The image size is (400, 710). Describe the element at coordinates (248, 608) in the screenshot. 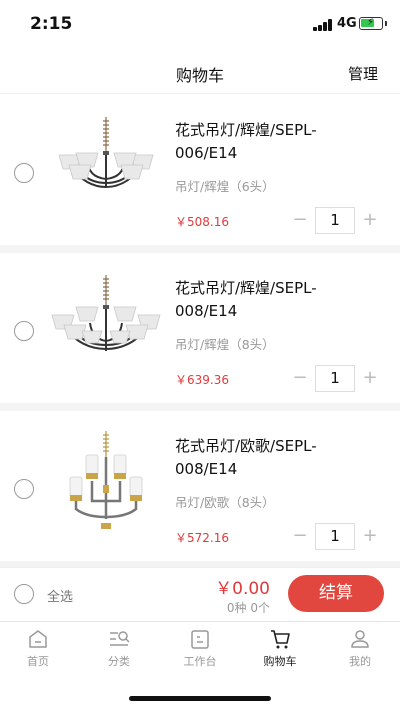

I see `selected-count: 0种 0个` at that location.